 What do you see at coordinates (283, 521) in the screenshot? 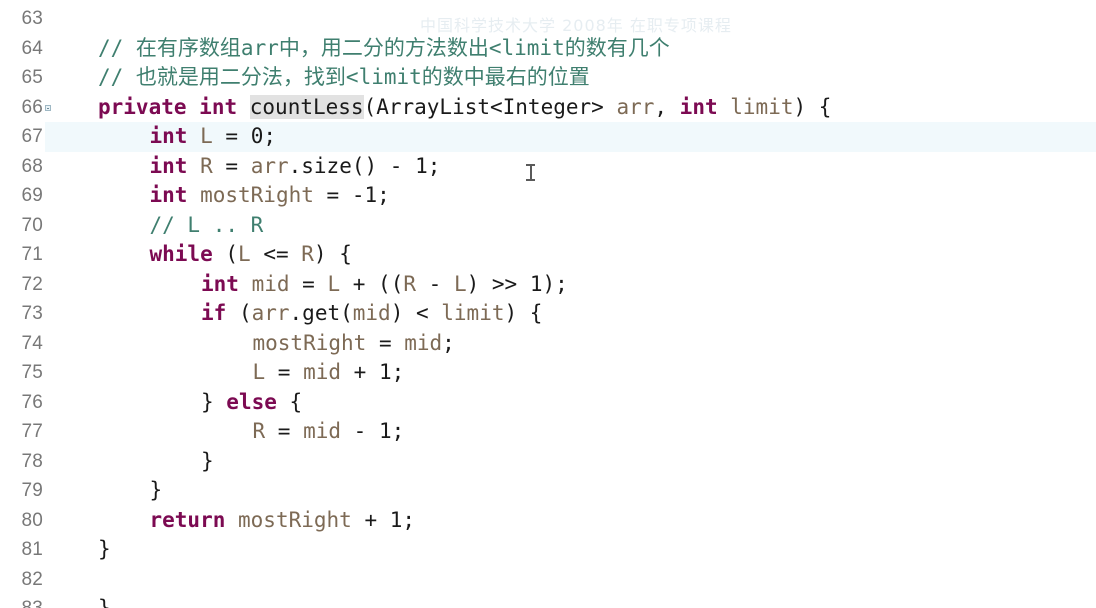
I see `code-text: return mostRight + 1;` at bounding box center [283, 521].